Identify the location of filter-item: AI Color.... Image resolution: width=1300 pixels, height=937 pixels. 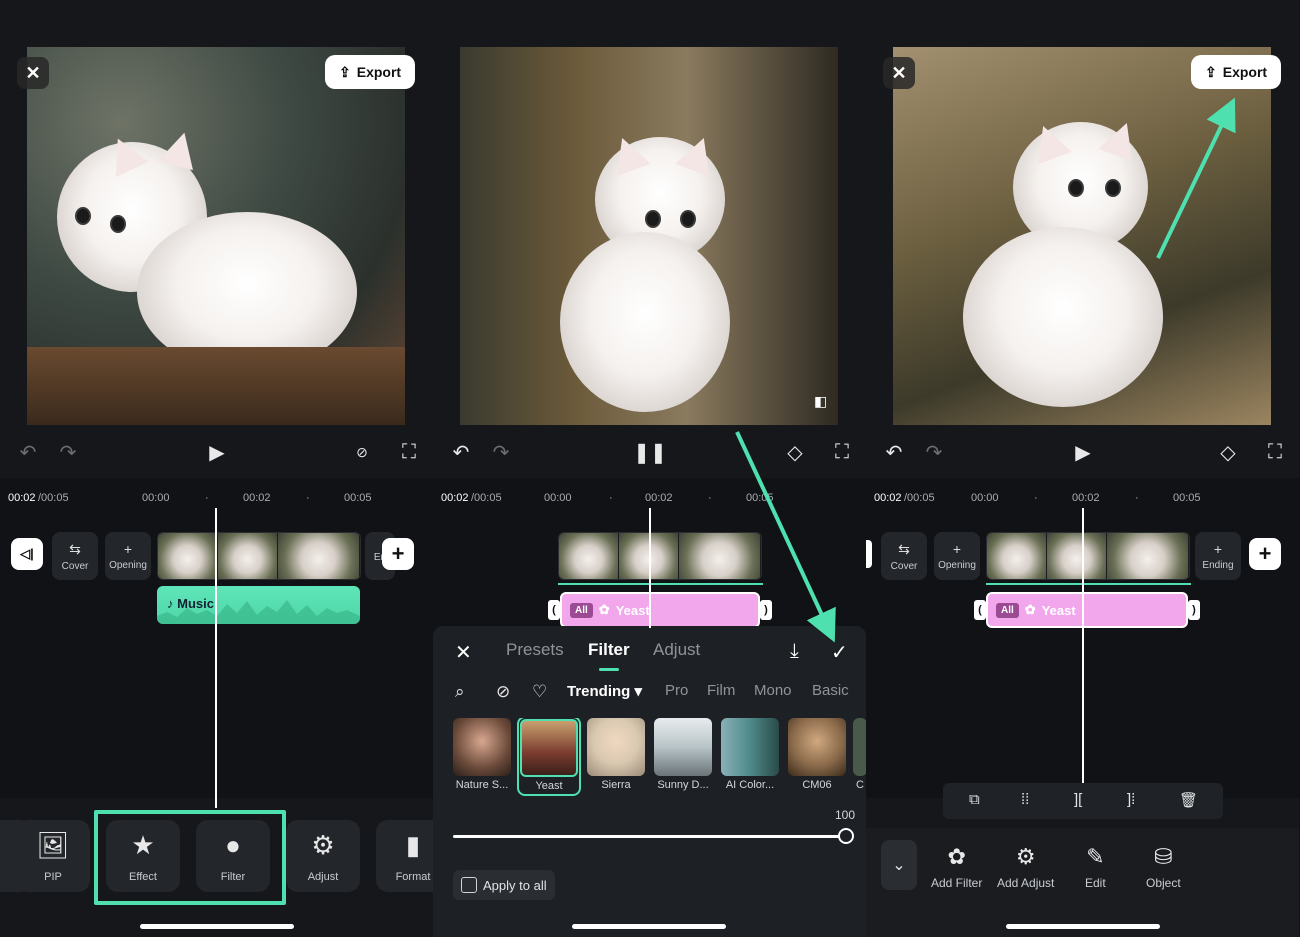
(750, 757).